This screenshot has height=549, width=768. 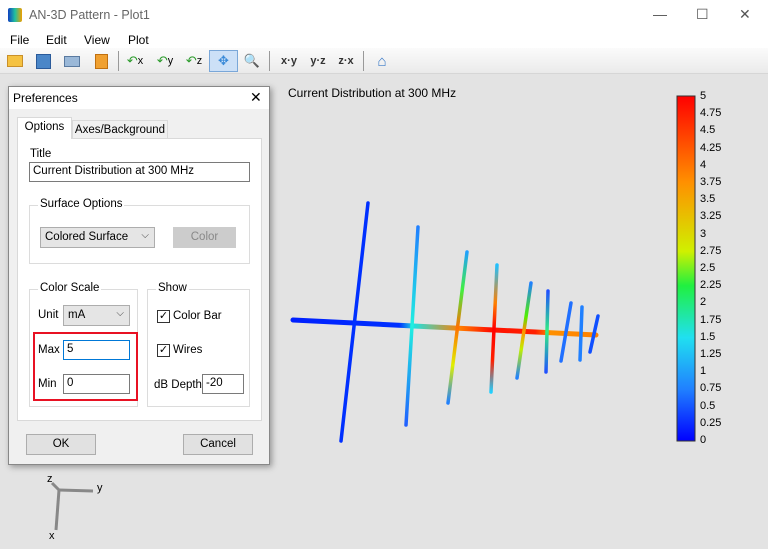 What do you see at coordinates (711, 422) in the screenshot?
I see `colorbar-tick-label: 0.25` at bounding box center [711, 422].